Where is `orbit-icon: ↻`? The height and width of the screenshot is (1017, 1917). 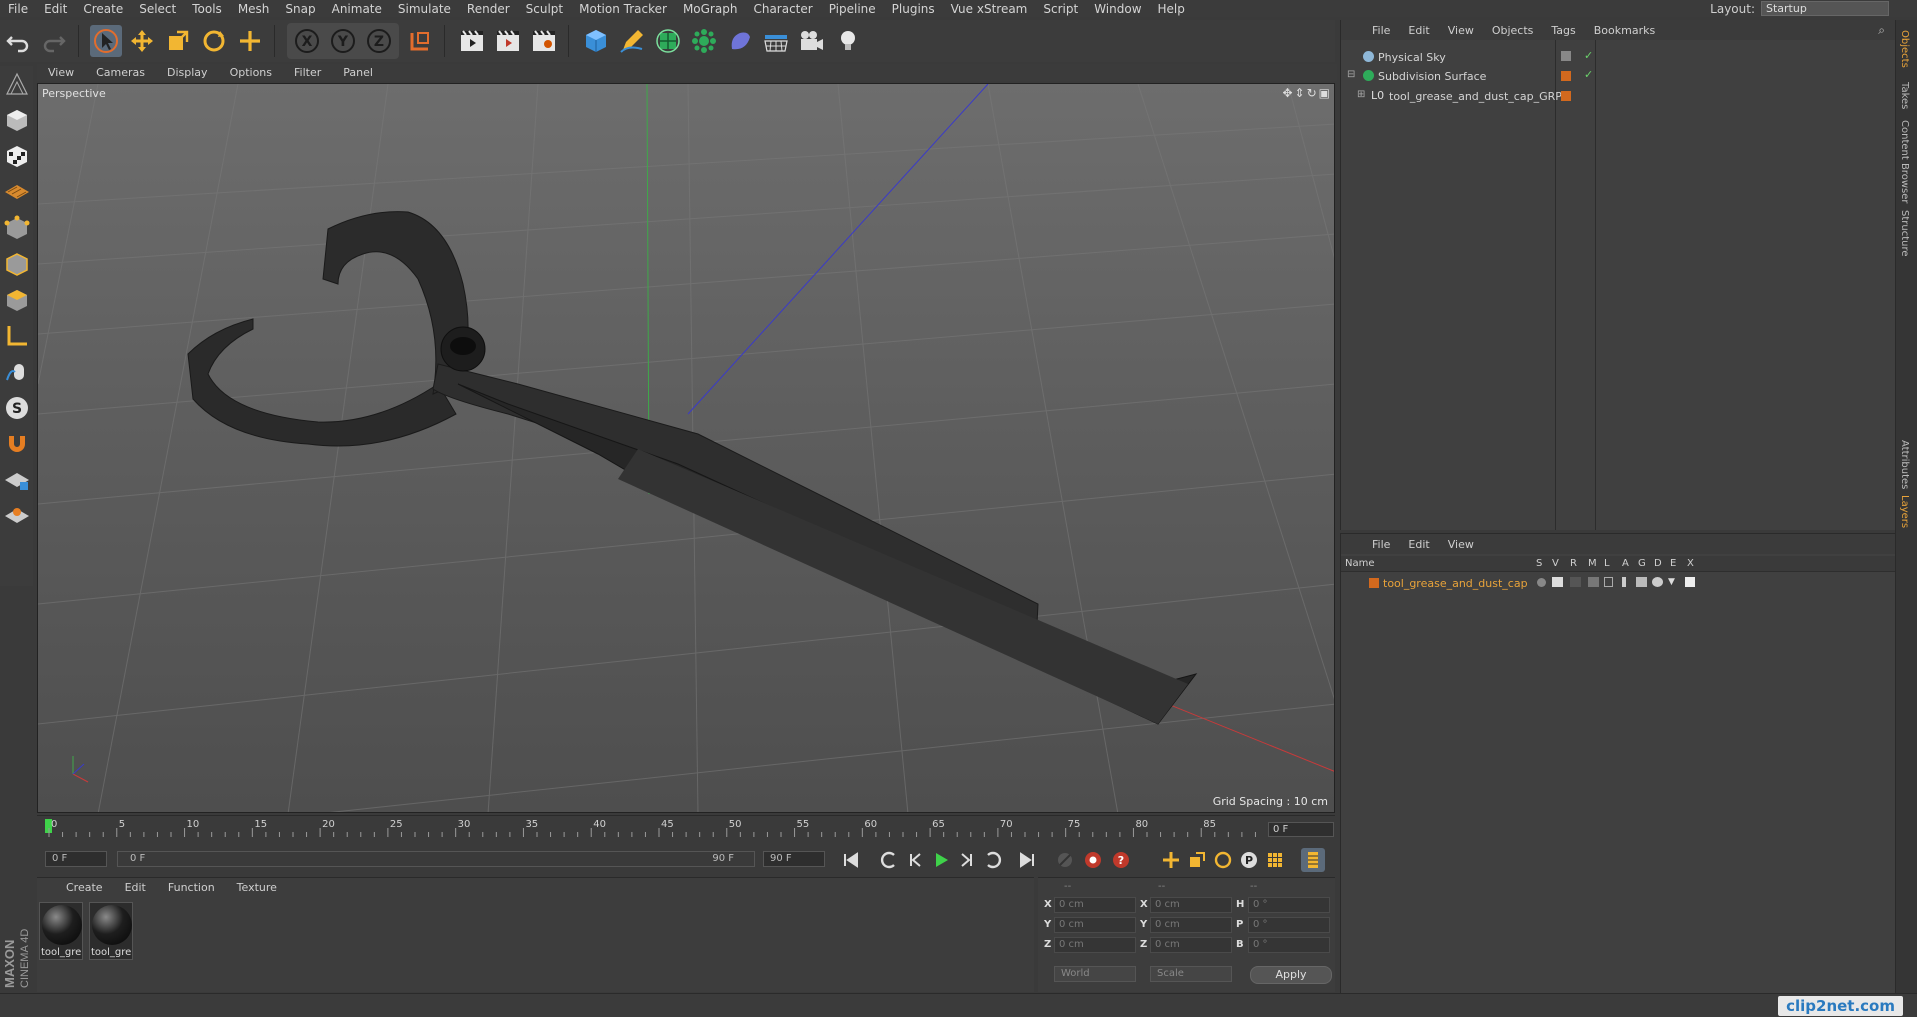 orbit-icon: ↻ is located at coordinates (1312, 93).